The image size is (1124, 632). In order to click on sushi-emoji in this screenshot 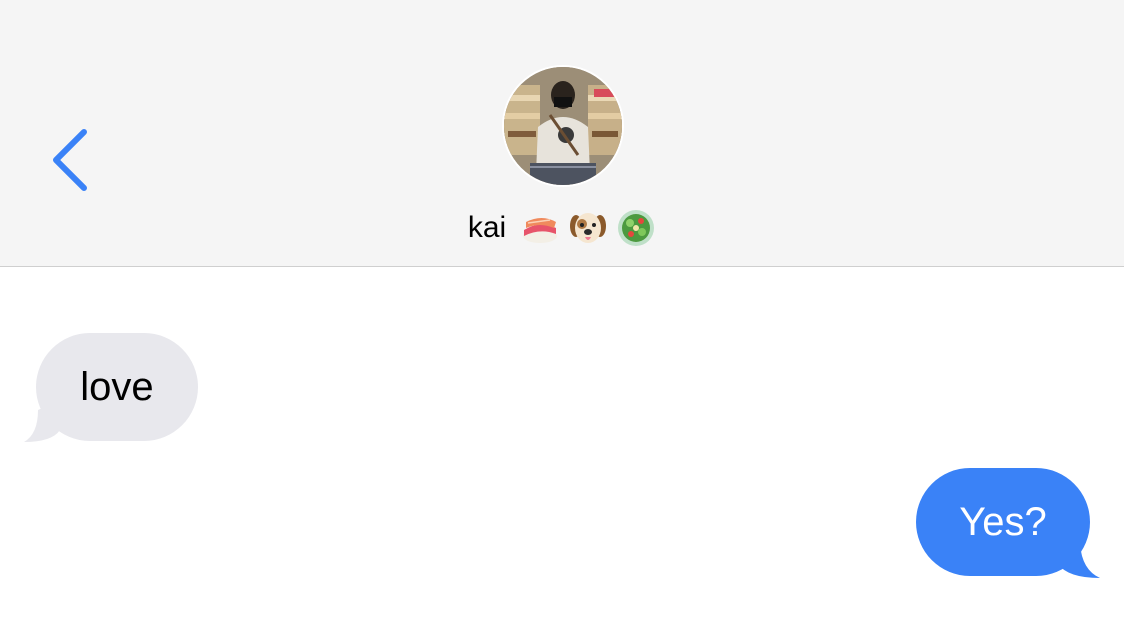, I will do `click(540, 228)`.